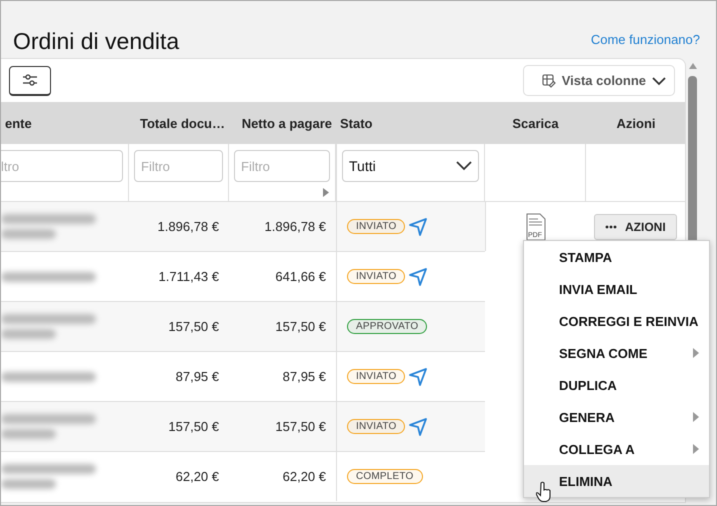 This screenshot has height=506, width=717. What do you see at coordinates (96, 41) in the screenshot?
I see `page-title: Ordini di vendita` at bounding box center [96, 41].